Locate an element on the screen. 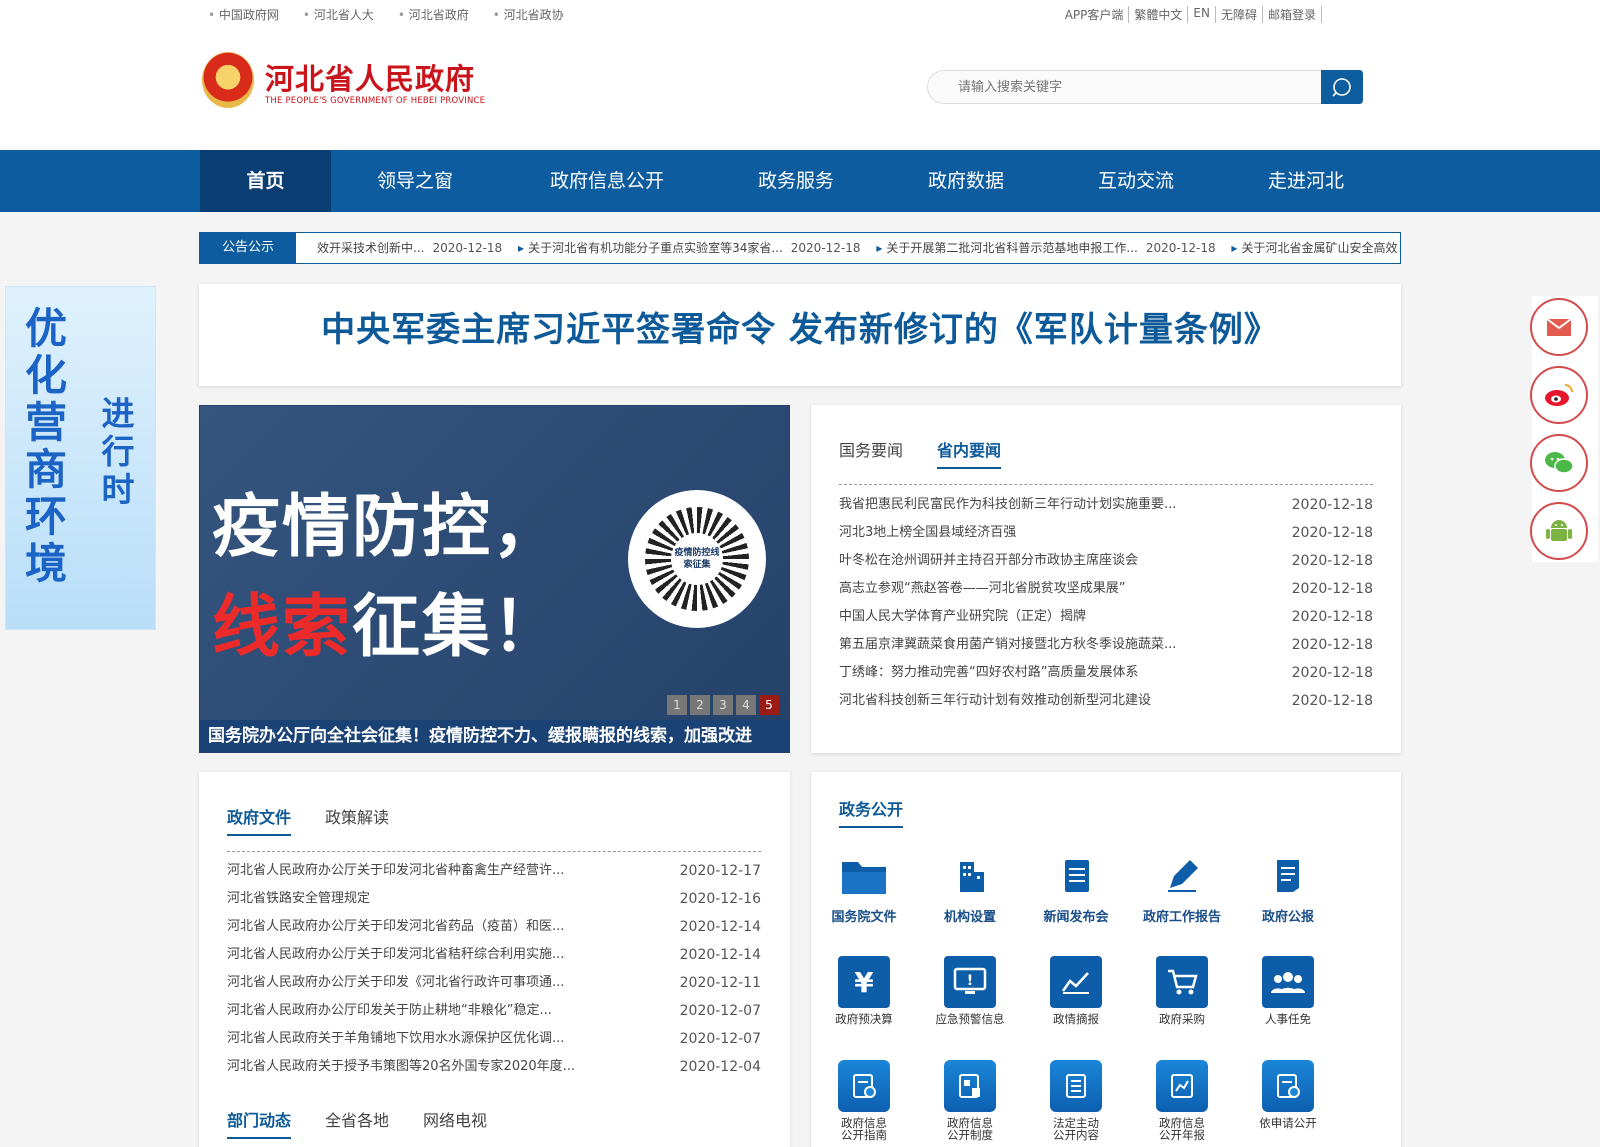  gov-item-disclosure-system: 政府信息 公开制度 is located at coordinates (970, 1100).